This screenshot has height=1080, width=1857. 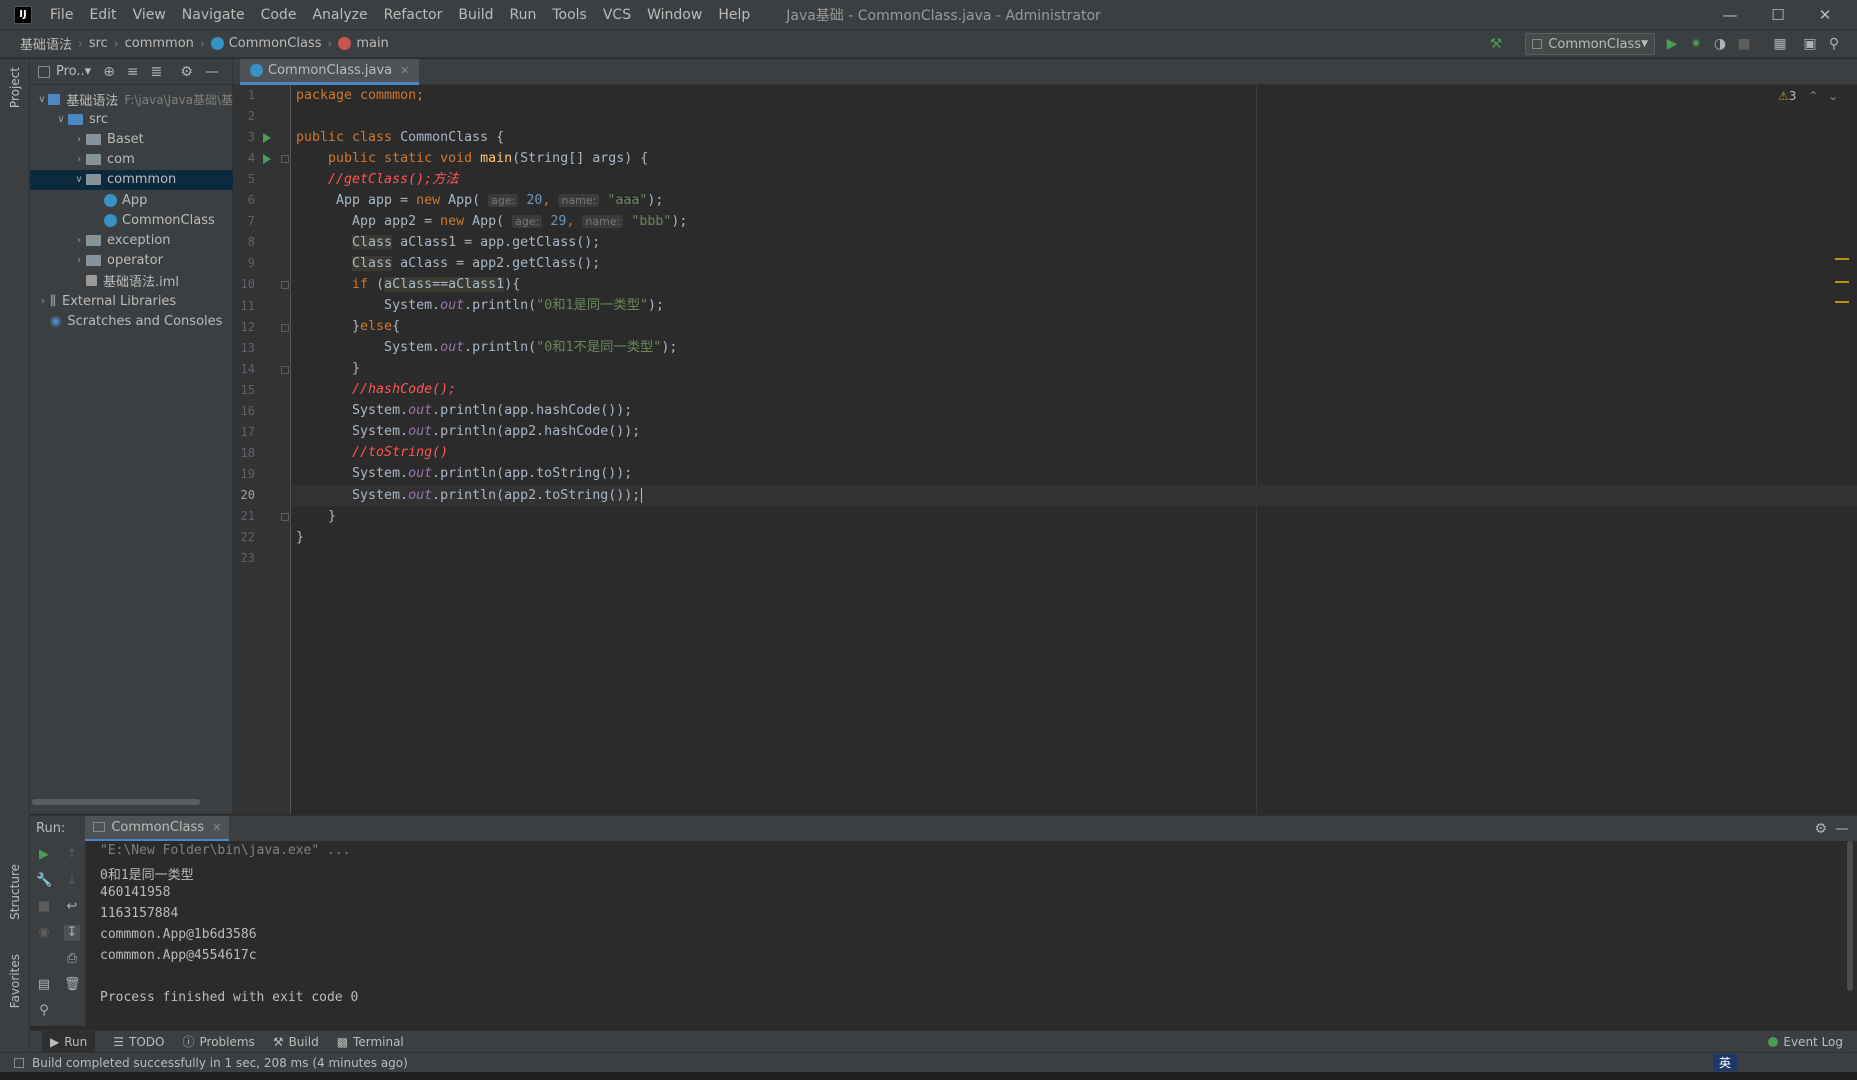 What do you see at coordinates (72, 985) in the screenshot?
I see `trash-icon: 🗑` at bounding box center [72, 985].